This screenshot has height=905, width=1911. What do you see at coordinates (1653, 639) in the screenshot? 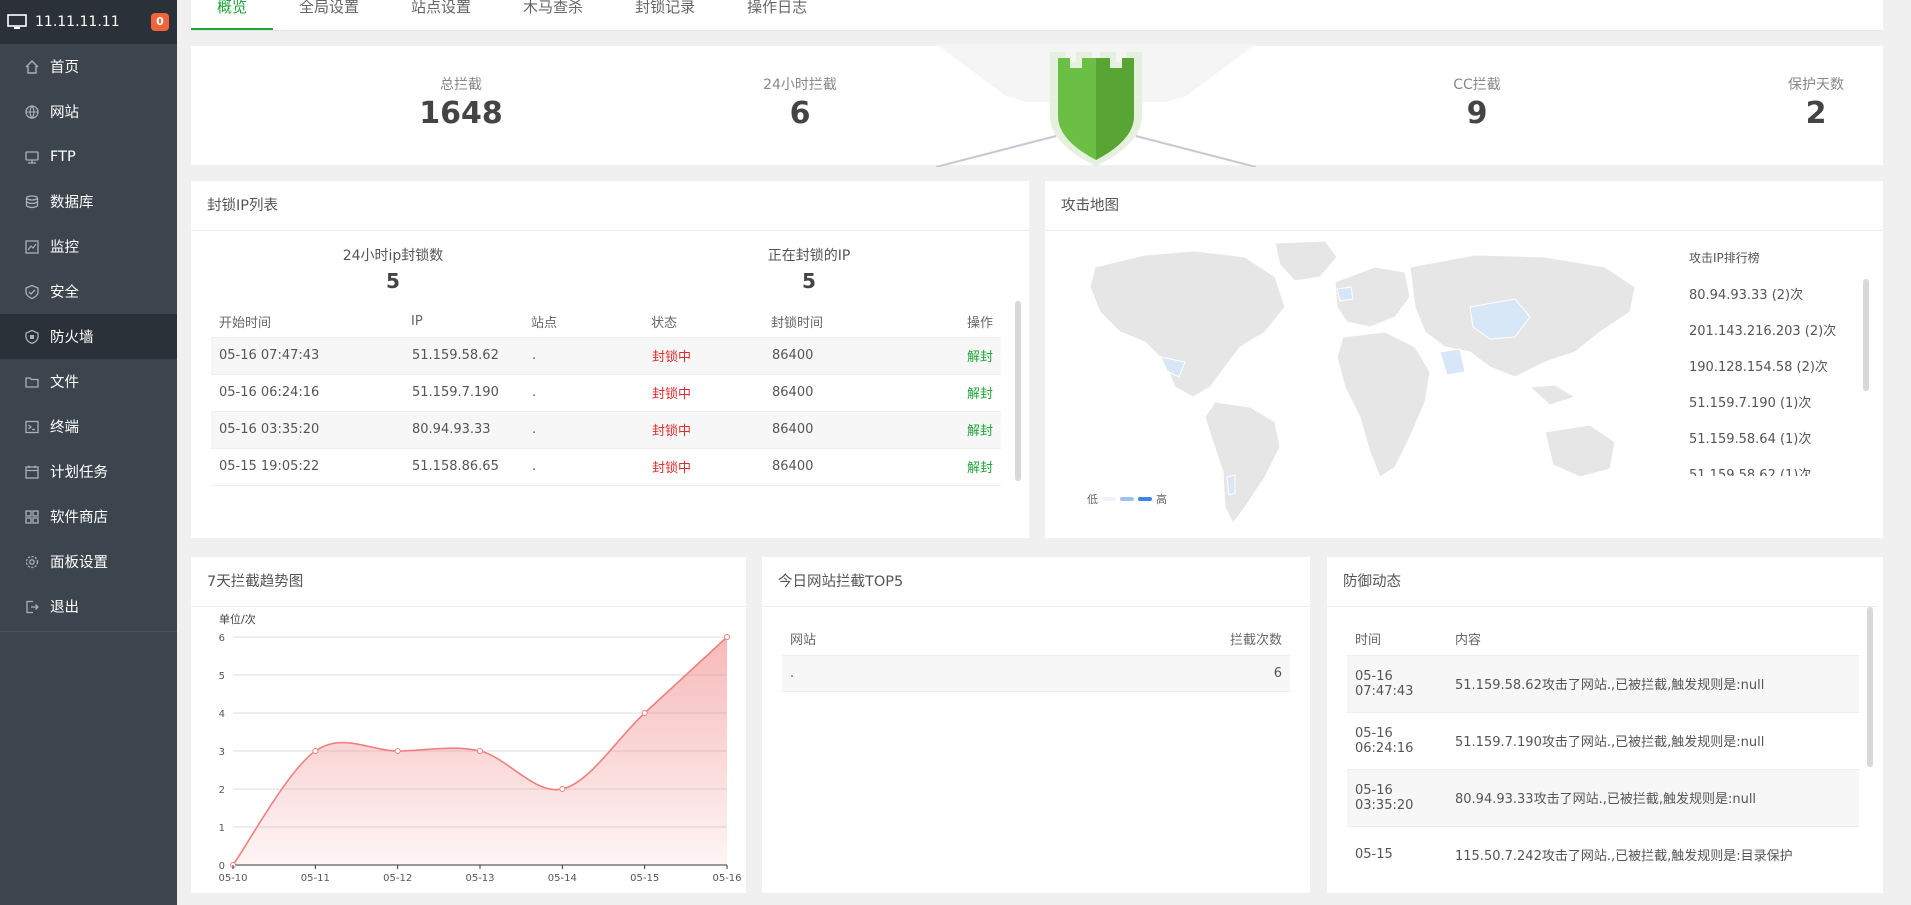
I see `defense-col-content: 内容` at bounding box center [1653, 639].